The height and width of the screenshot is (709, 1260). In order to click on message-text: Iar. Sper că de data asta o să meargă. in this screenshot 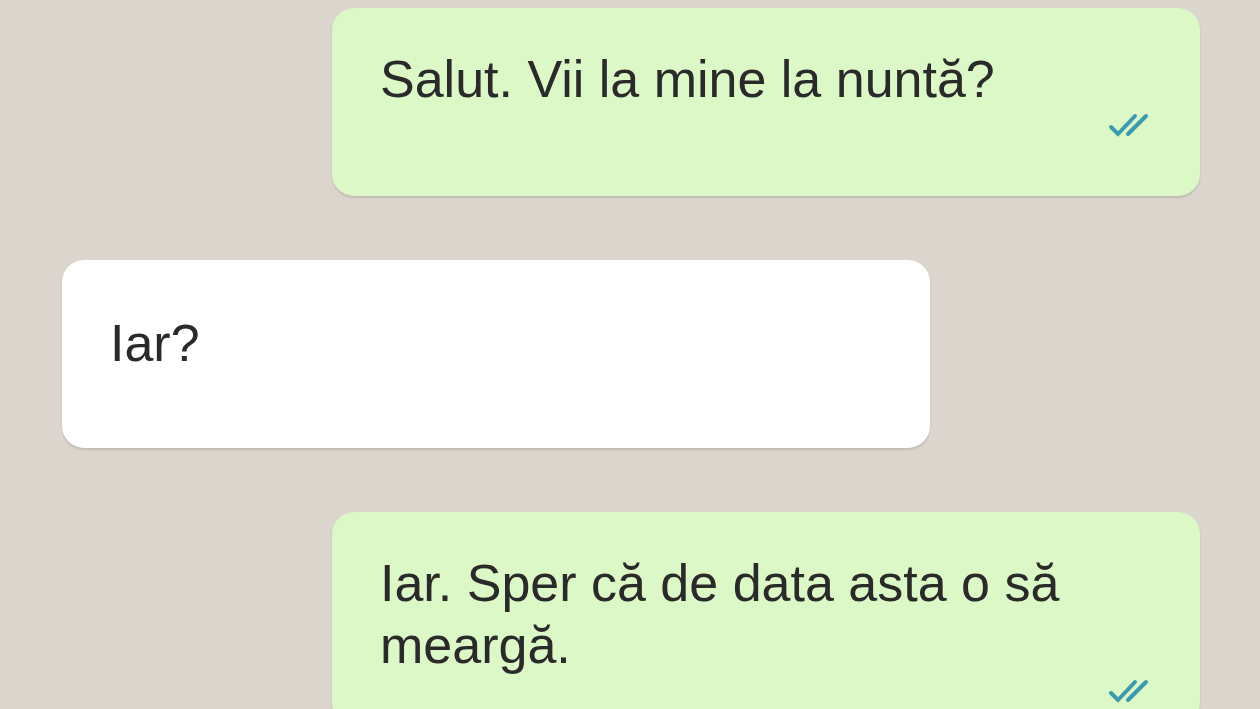, I will do `click(720, 614)`.